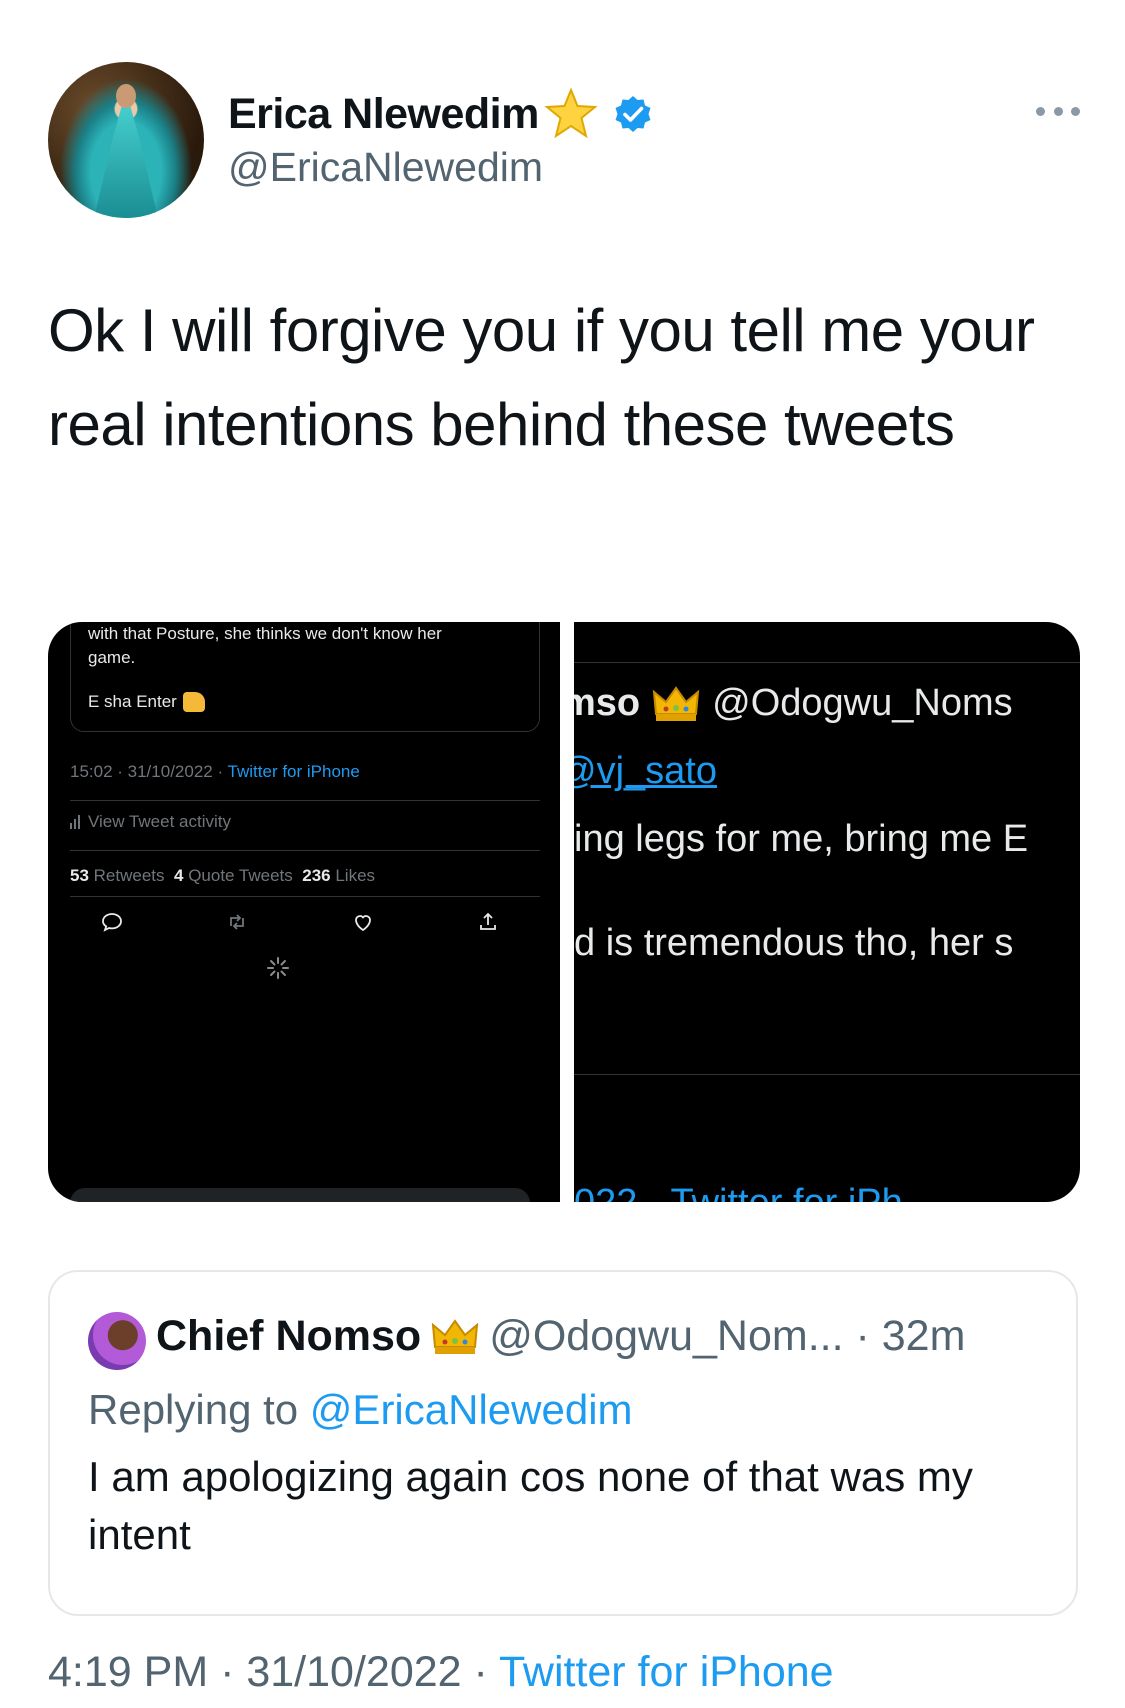 The height and width of the screenshot is (1708, 1125). I want to click on embedded-action-bar, so click(300, 922).